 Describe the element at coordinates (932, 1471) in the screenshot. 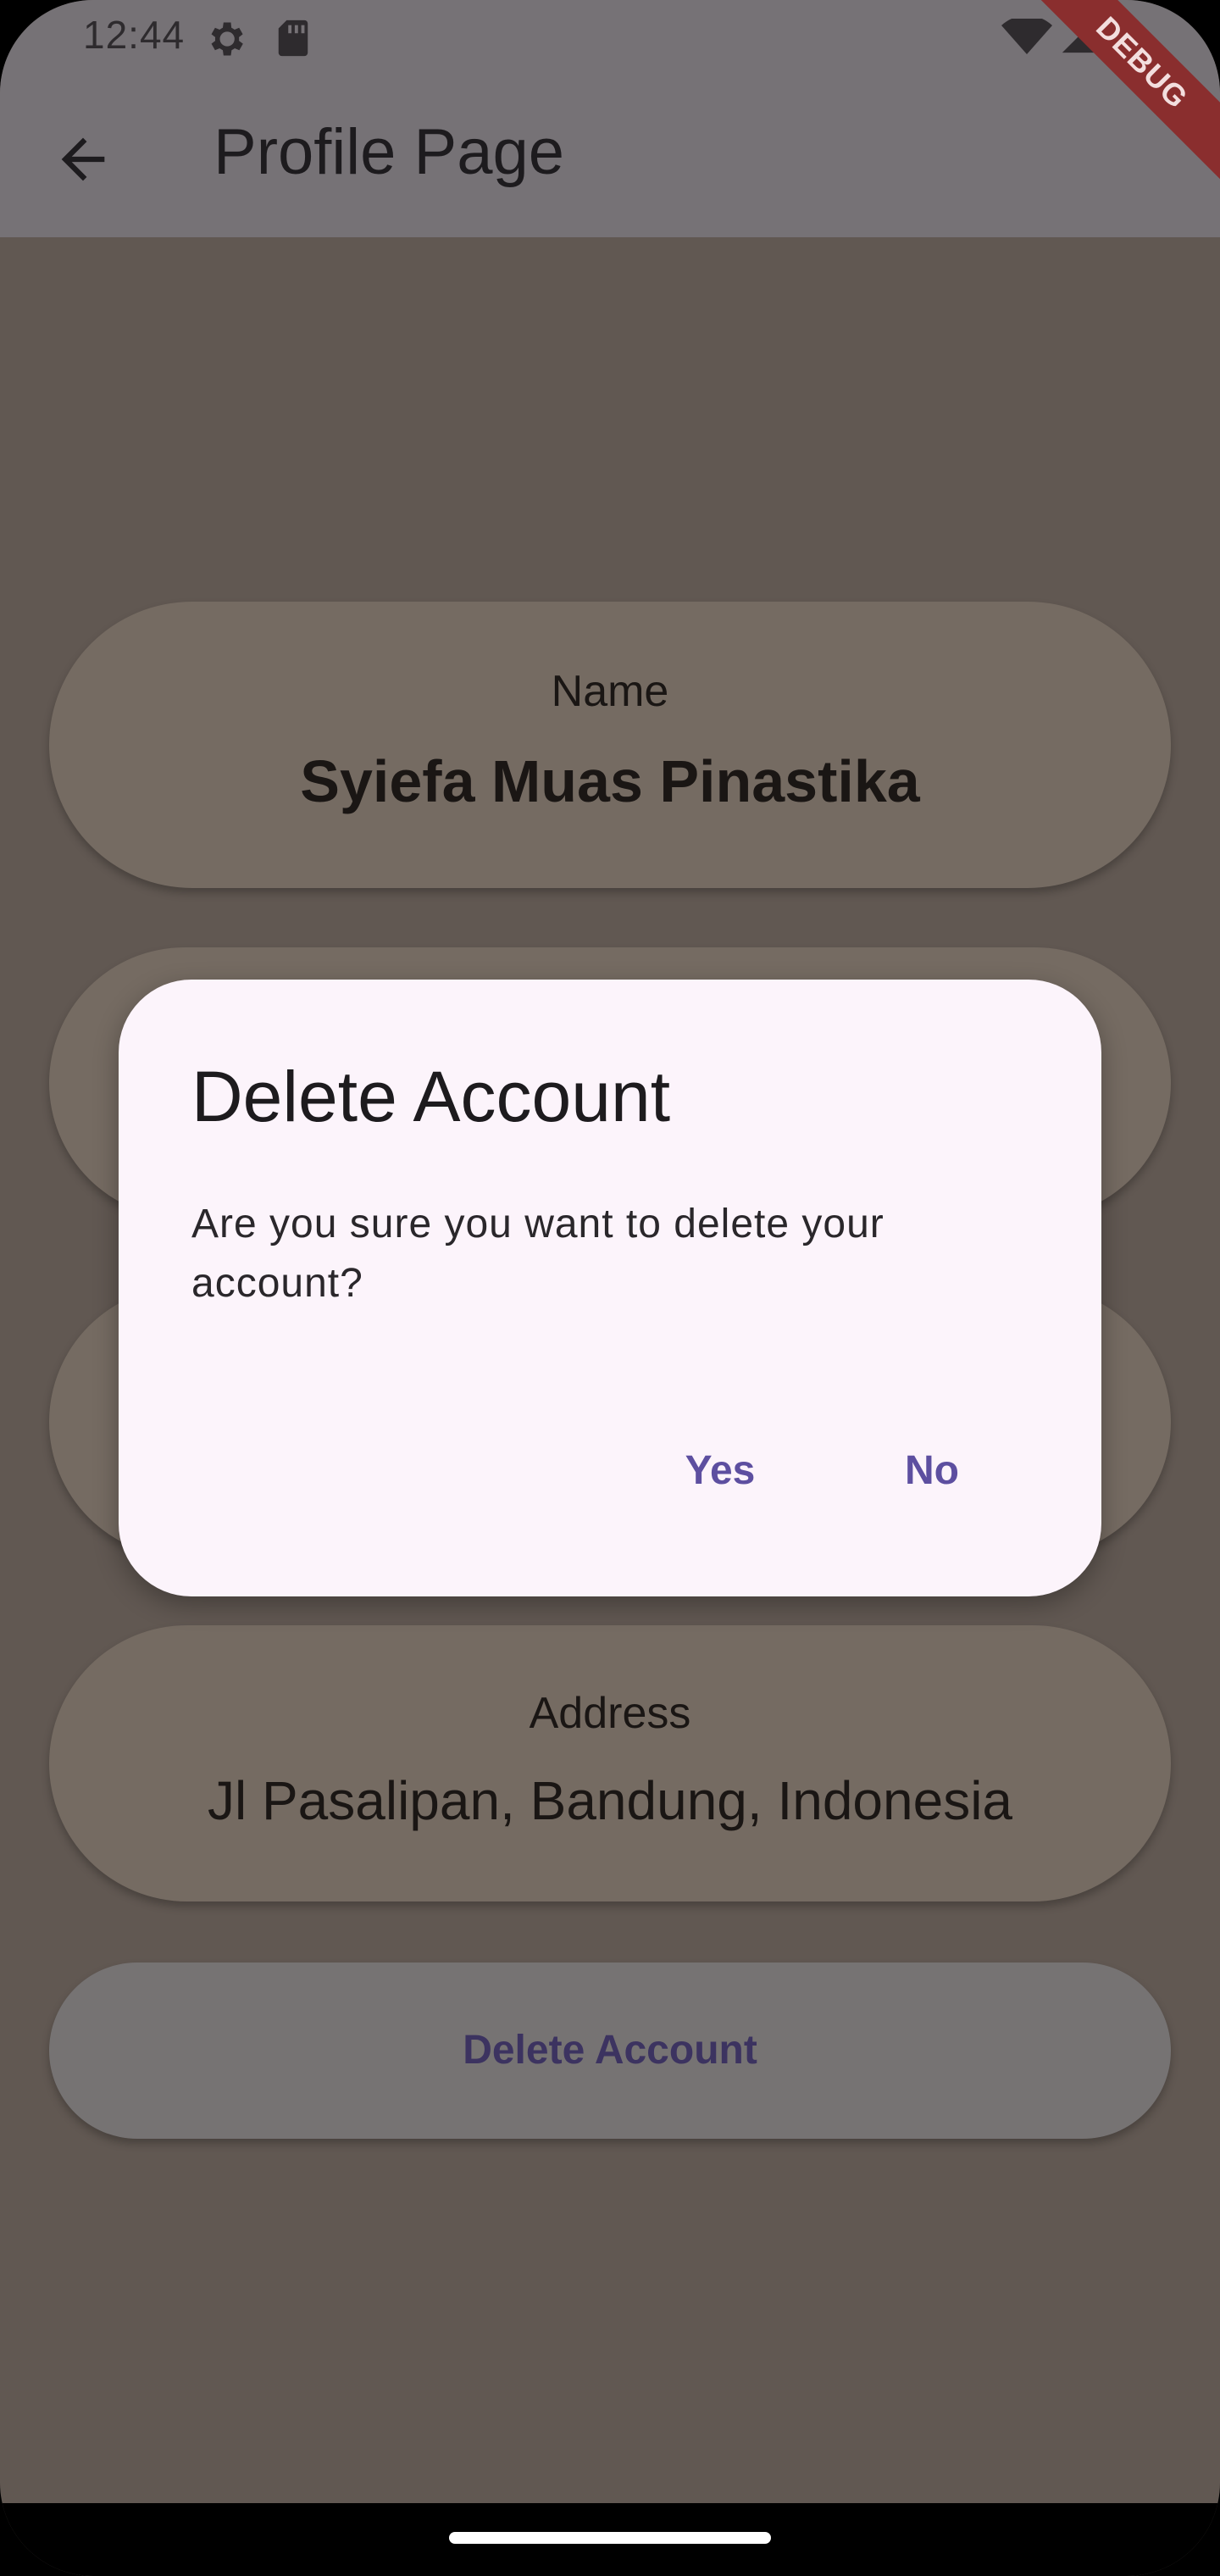

I see `no-button: No` at that location.